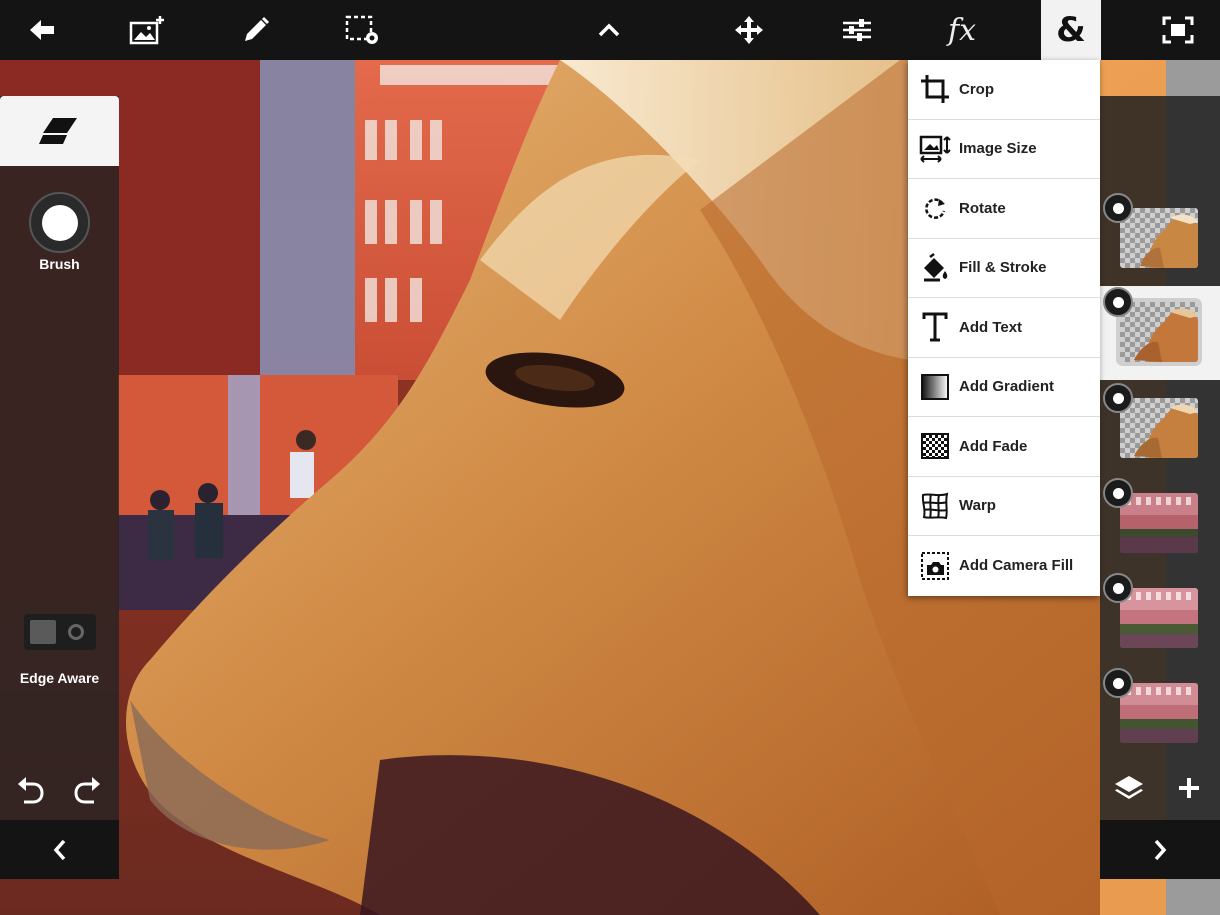  What do you see at coordinates (935, 446) in the screenshot?
I see `fade-icon` at bounding box center [935, 446].